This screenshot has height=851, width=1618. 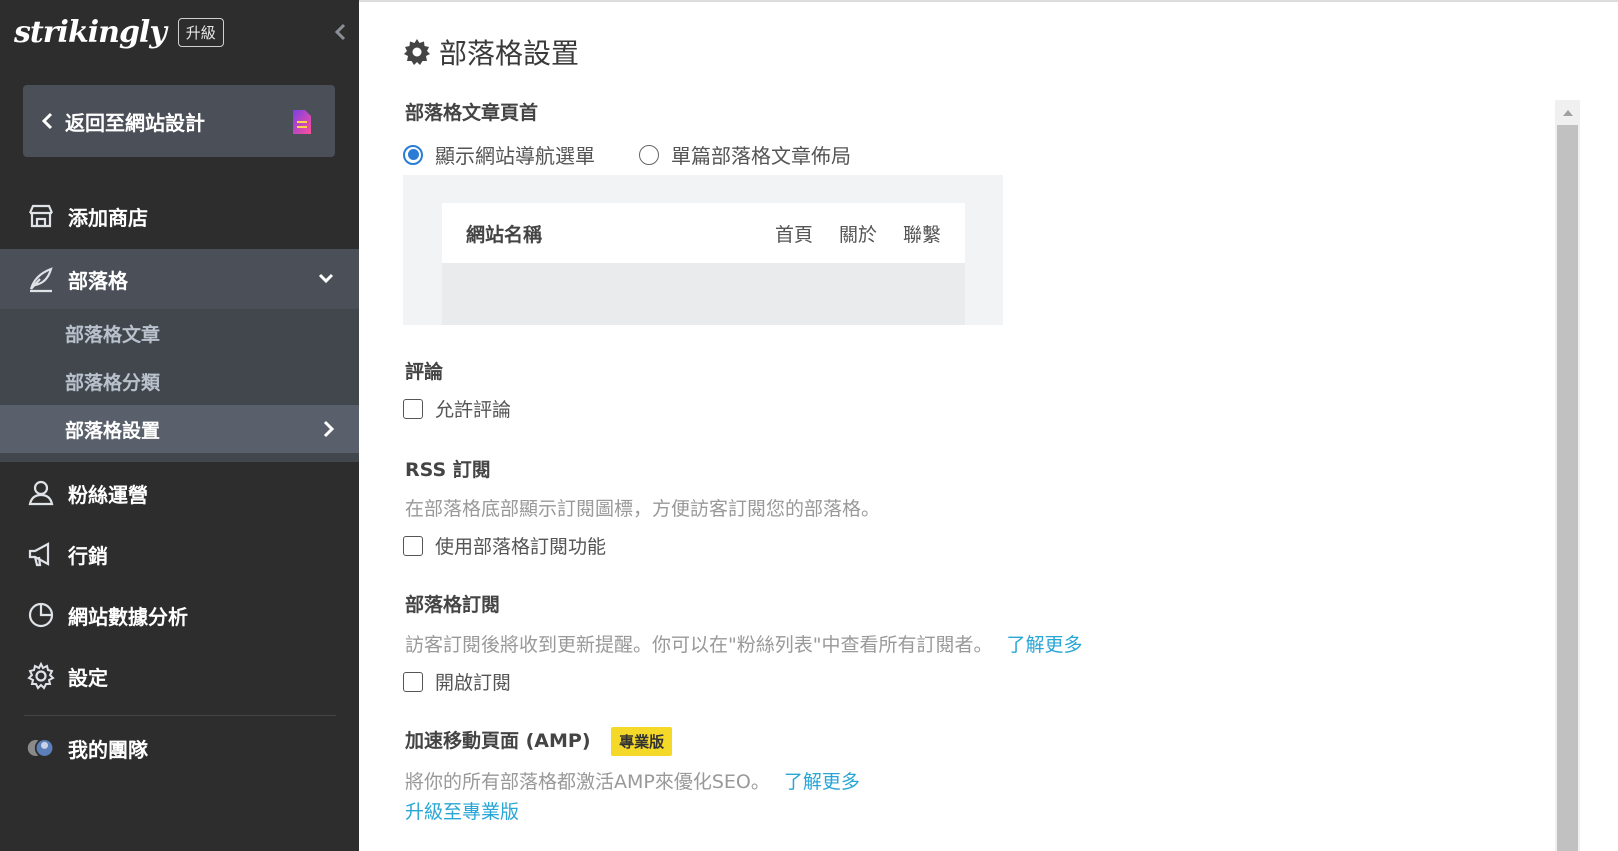 I want to click on amp-description-text: 將你的所有部落格都激活AMP來優化SEO。, so click(x=587, y=782).